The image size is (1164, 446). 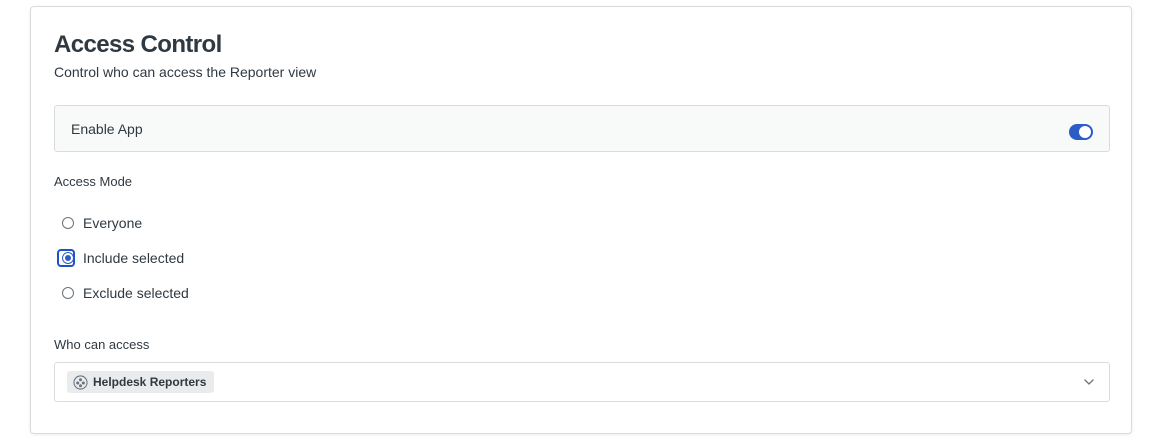 What do you see at coordinates (113, 223) in the screenshot?
I see `radio-label: Everyone` at bounding box center [113, 223].